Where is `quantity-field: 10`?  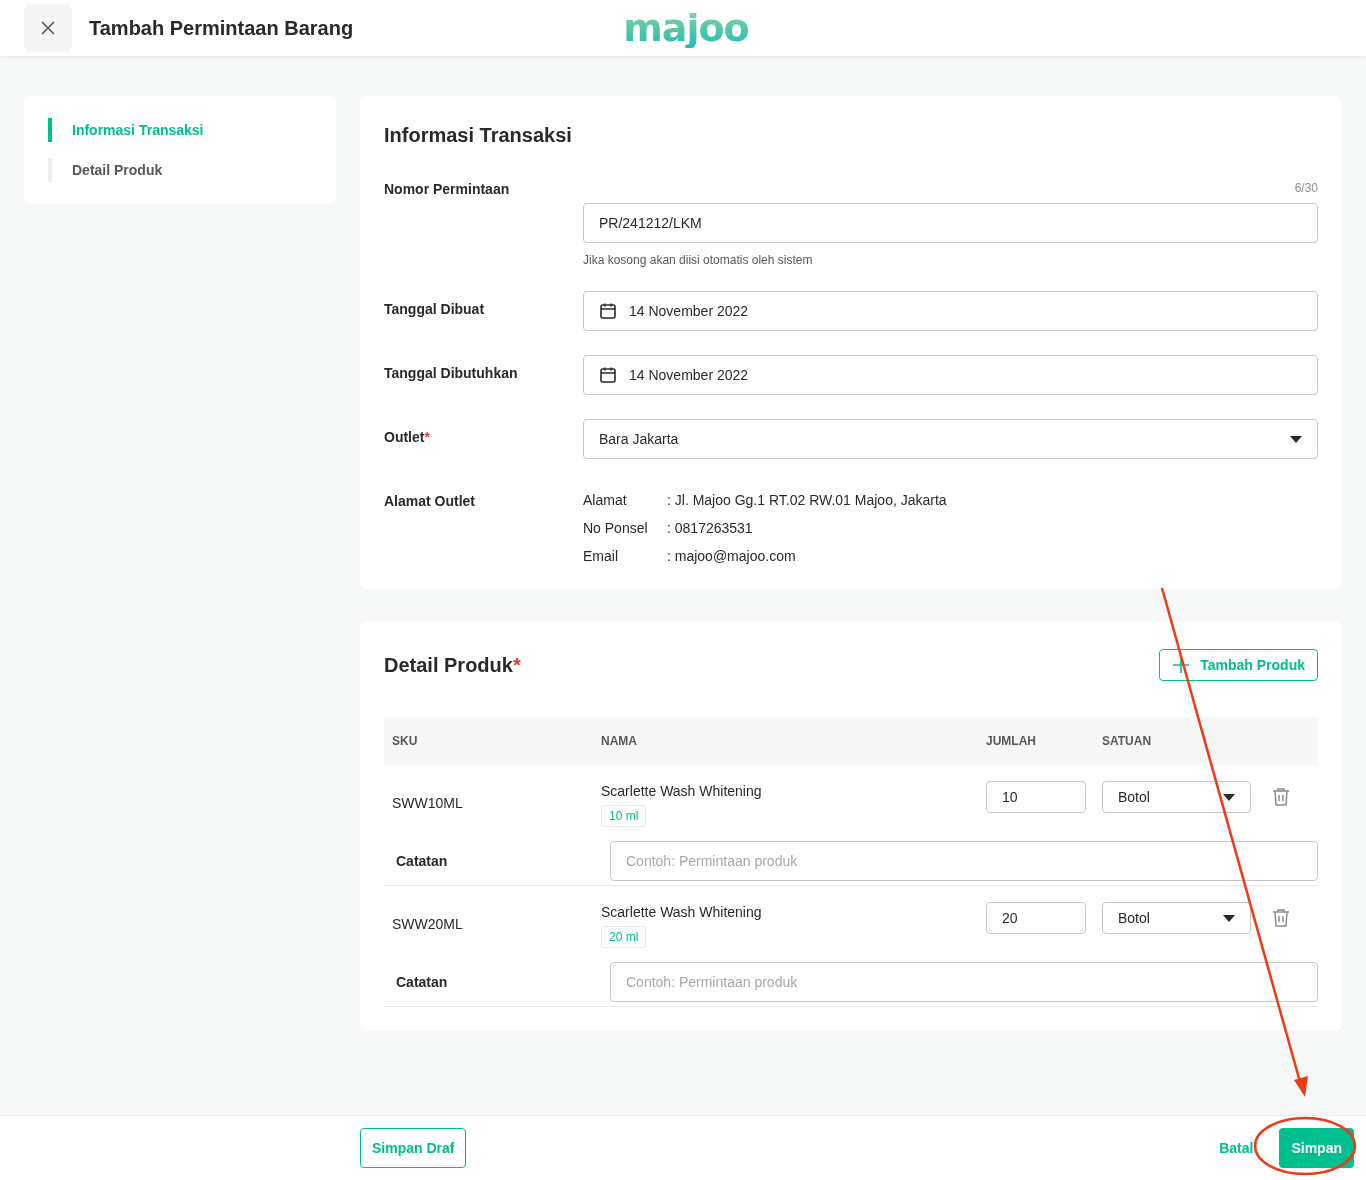
quantity-field: 10 is located at coordinates (1036, 797).